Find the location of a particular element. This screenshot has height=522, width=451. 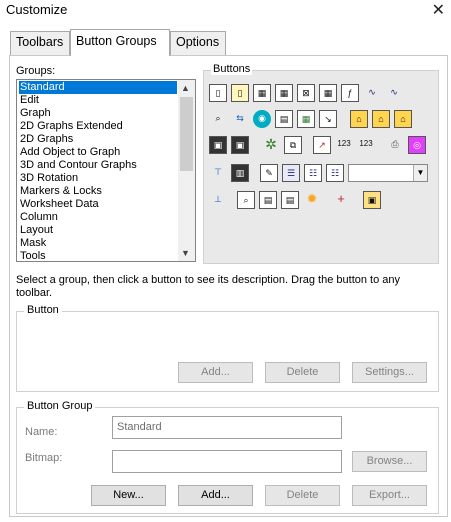

script-window-icon: ☷ is located at coordinates (335, 173).